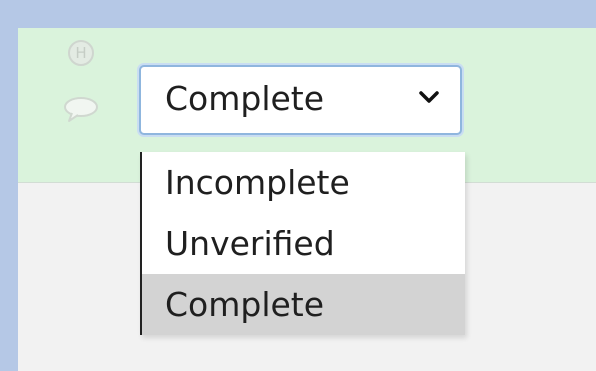  I want to click on status-option-unverified: Unverified, so click(303, 243).